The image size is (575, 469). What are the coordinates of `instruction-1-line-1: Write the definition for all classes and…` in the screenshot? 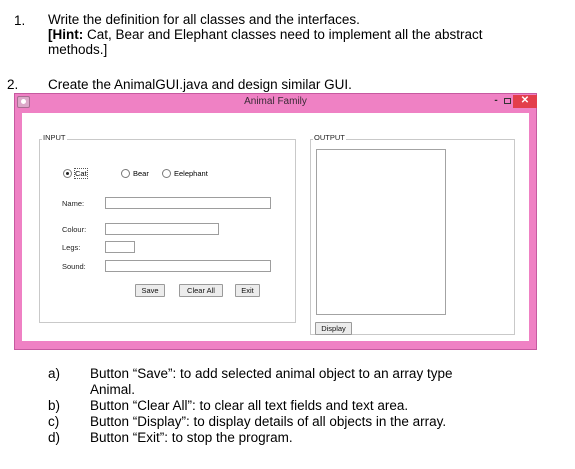 It's located at (204, 19).